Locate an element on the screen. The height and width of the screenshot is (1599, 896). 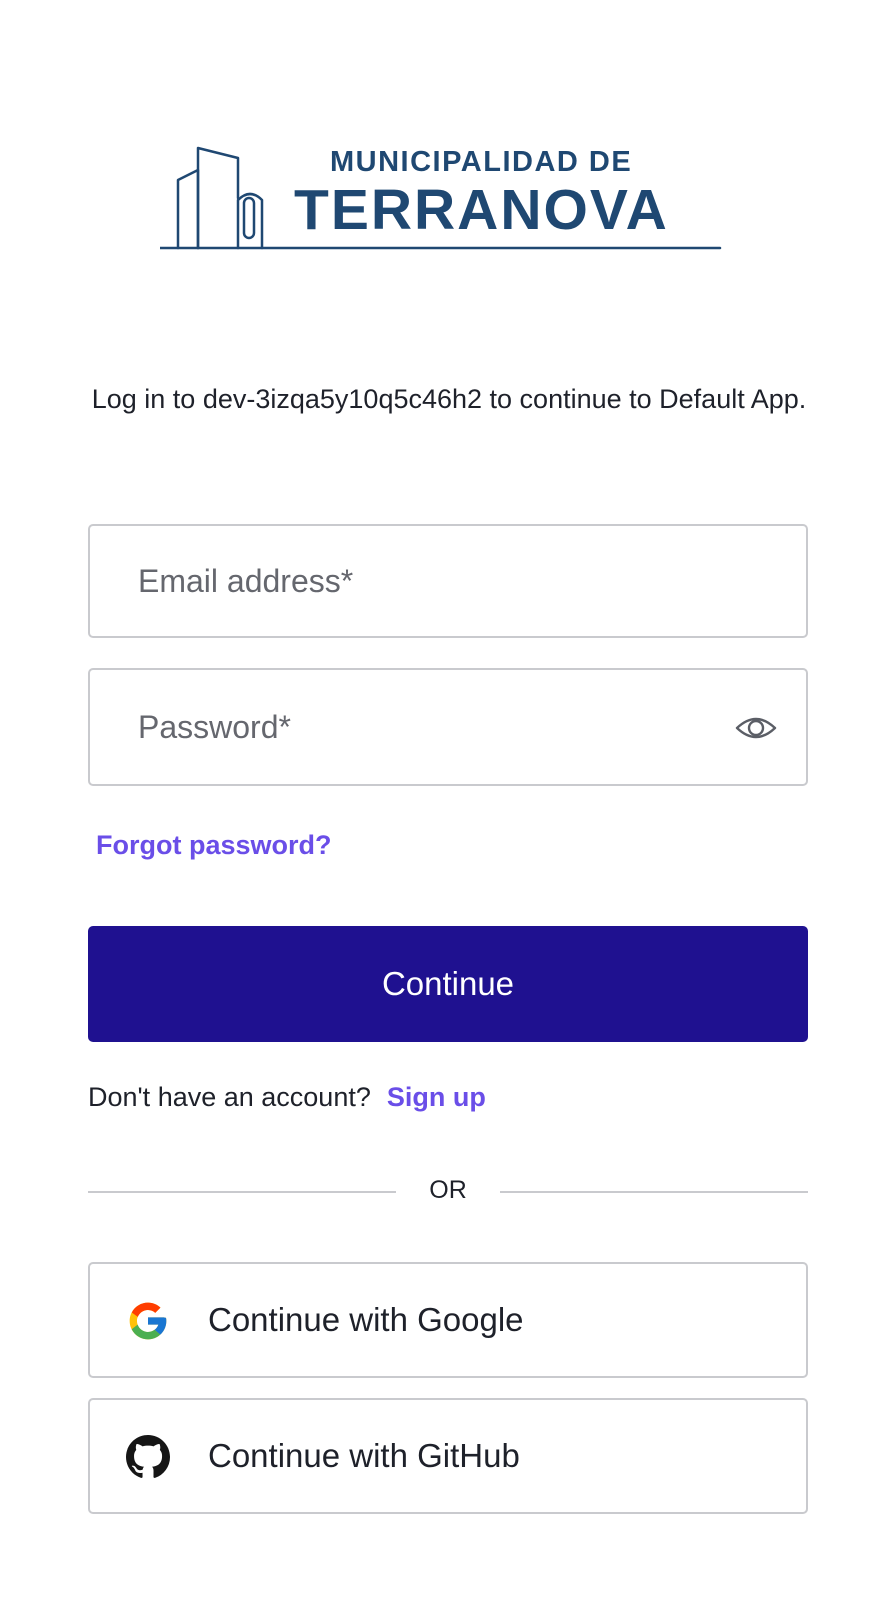
divider-line-right is located at coordinates (654, 1192).